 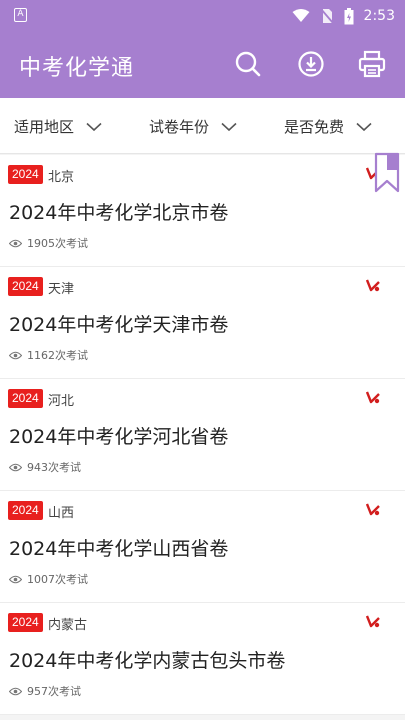 I want to click on view-count-text: 943次考试, so click(x=54, y=467).